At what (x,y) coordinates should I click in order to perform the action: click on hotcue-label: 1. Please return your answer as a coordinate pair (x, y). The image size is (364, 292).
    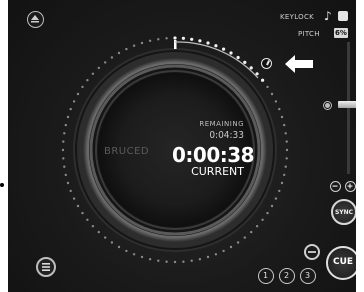
    Looking at the image, I should click on (265, 275).